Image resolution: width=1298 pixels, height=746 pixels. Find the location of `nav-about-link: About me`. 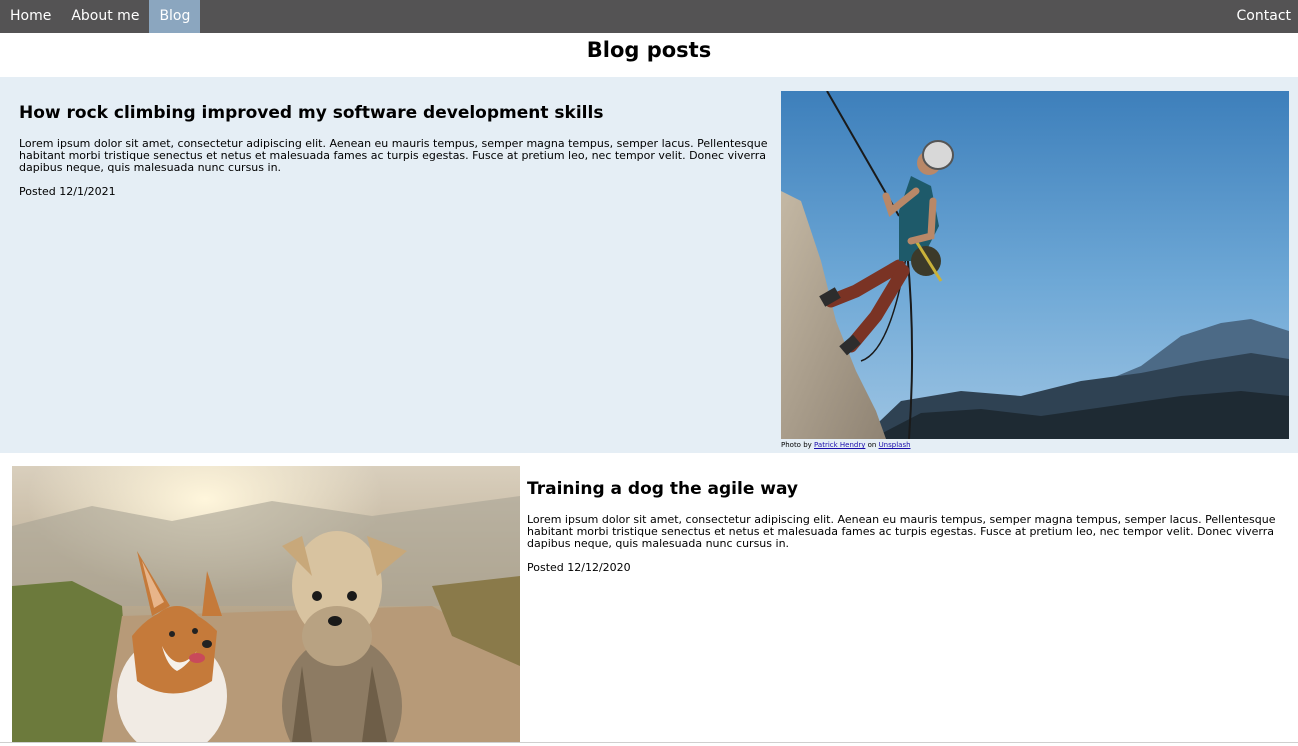

nav-about-link: About me is located at coordinates (105, 16).